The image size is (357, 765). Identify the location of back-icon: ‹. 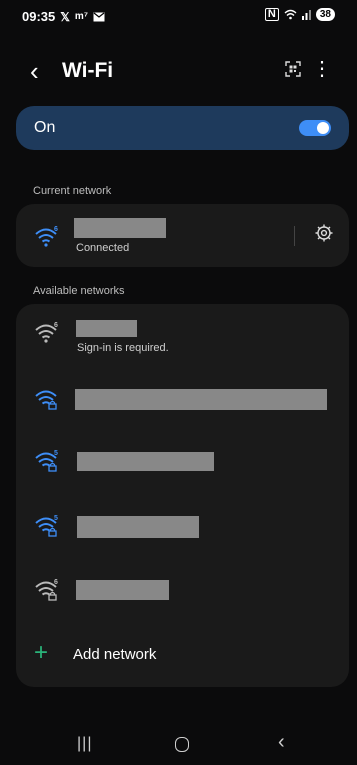
(34, 71).